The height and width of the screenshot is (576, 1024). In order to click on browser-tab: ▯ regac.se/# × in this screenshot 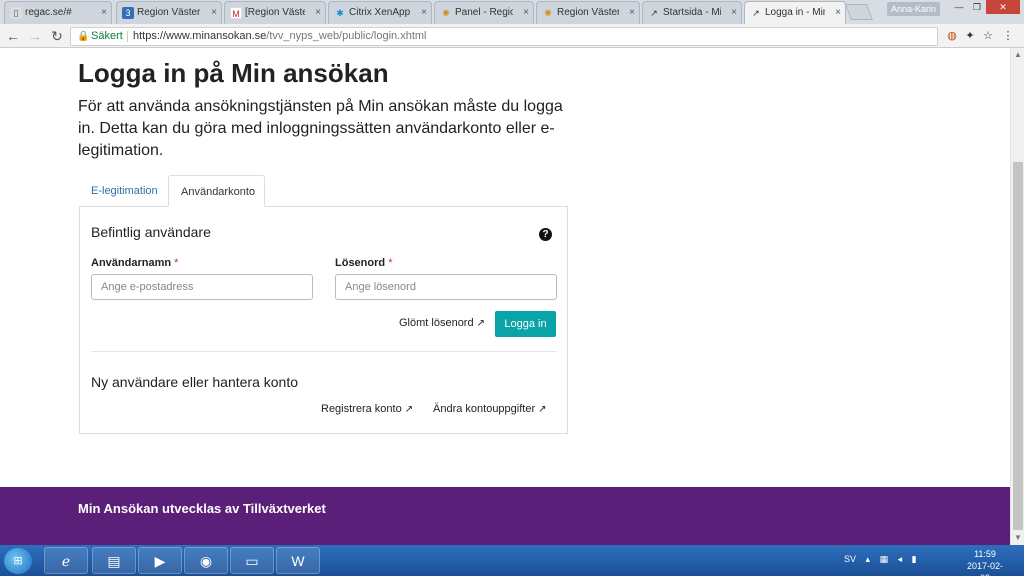, I will do `click(58, 12)`.